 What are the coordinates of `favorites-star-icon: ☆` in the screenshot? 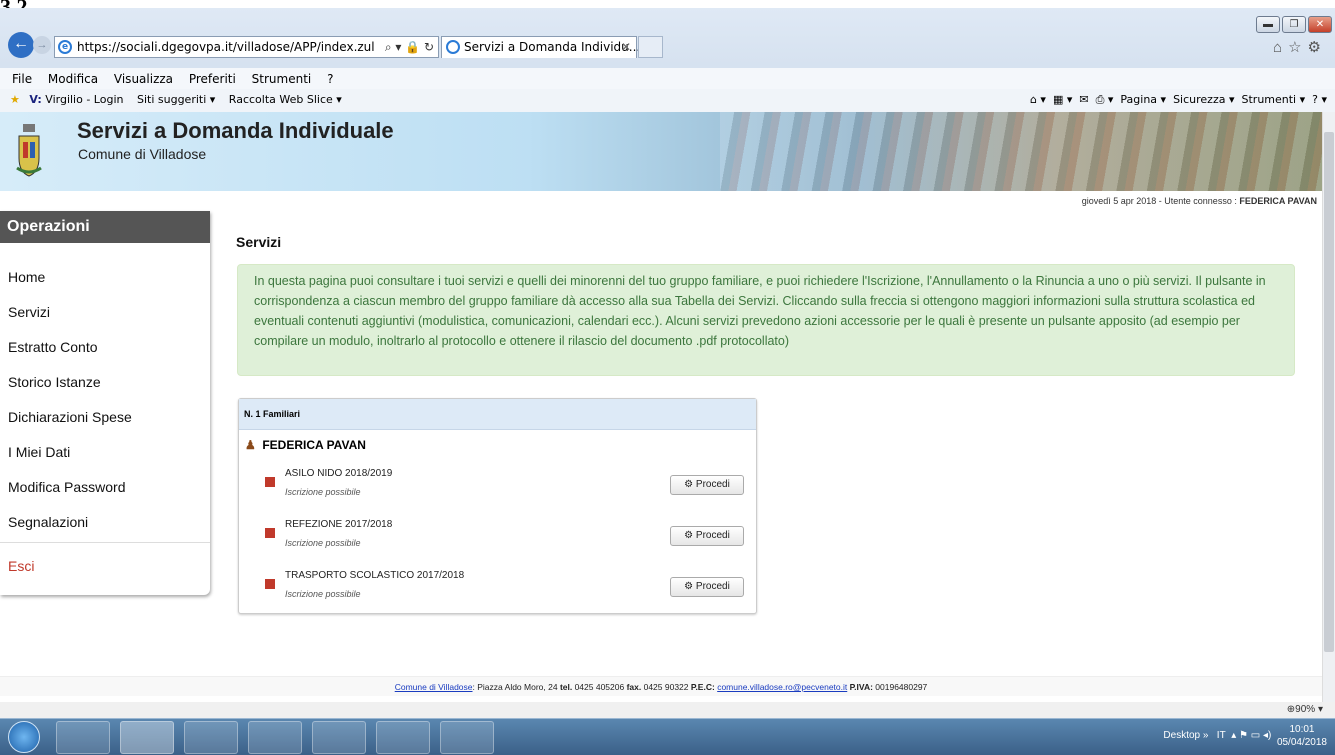 It's located at (1297, 47).